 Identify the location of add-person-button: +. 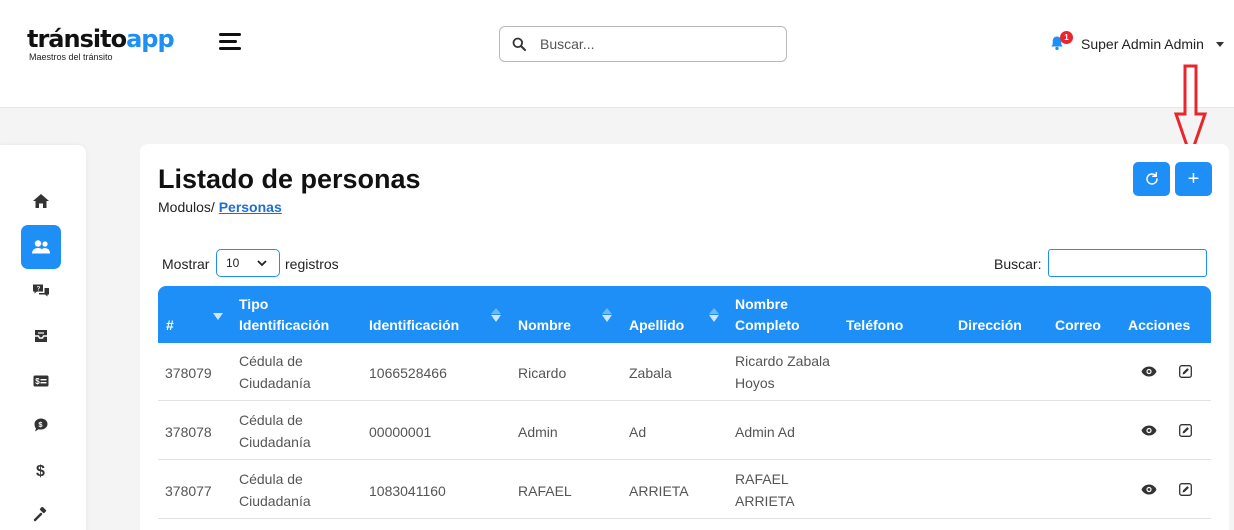
(1193, 179).